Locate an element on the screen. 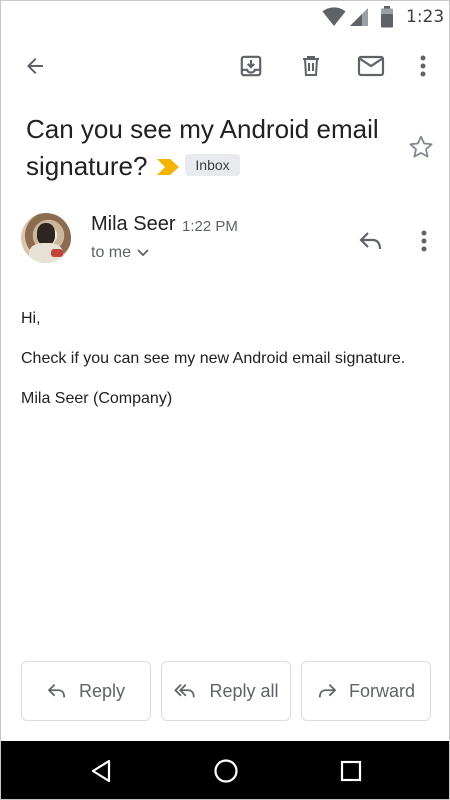 Image resolution: width=450 pixels, height=800 pixels. message-time: 1:22 PM is located at coordinates (210, 226).